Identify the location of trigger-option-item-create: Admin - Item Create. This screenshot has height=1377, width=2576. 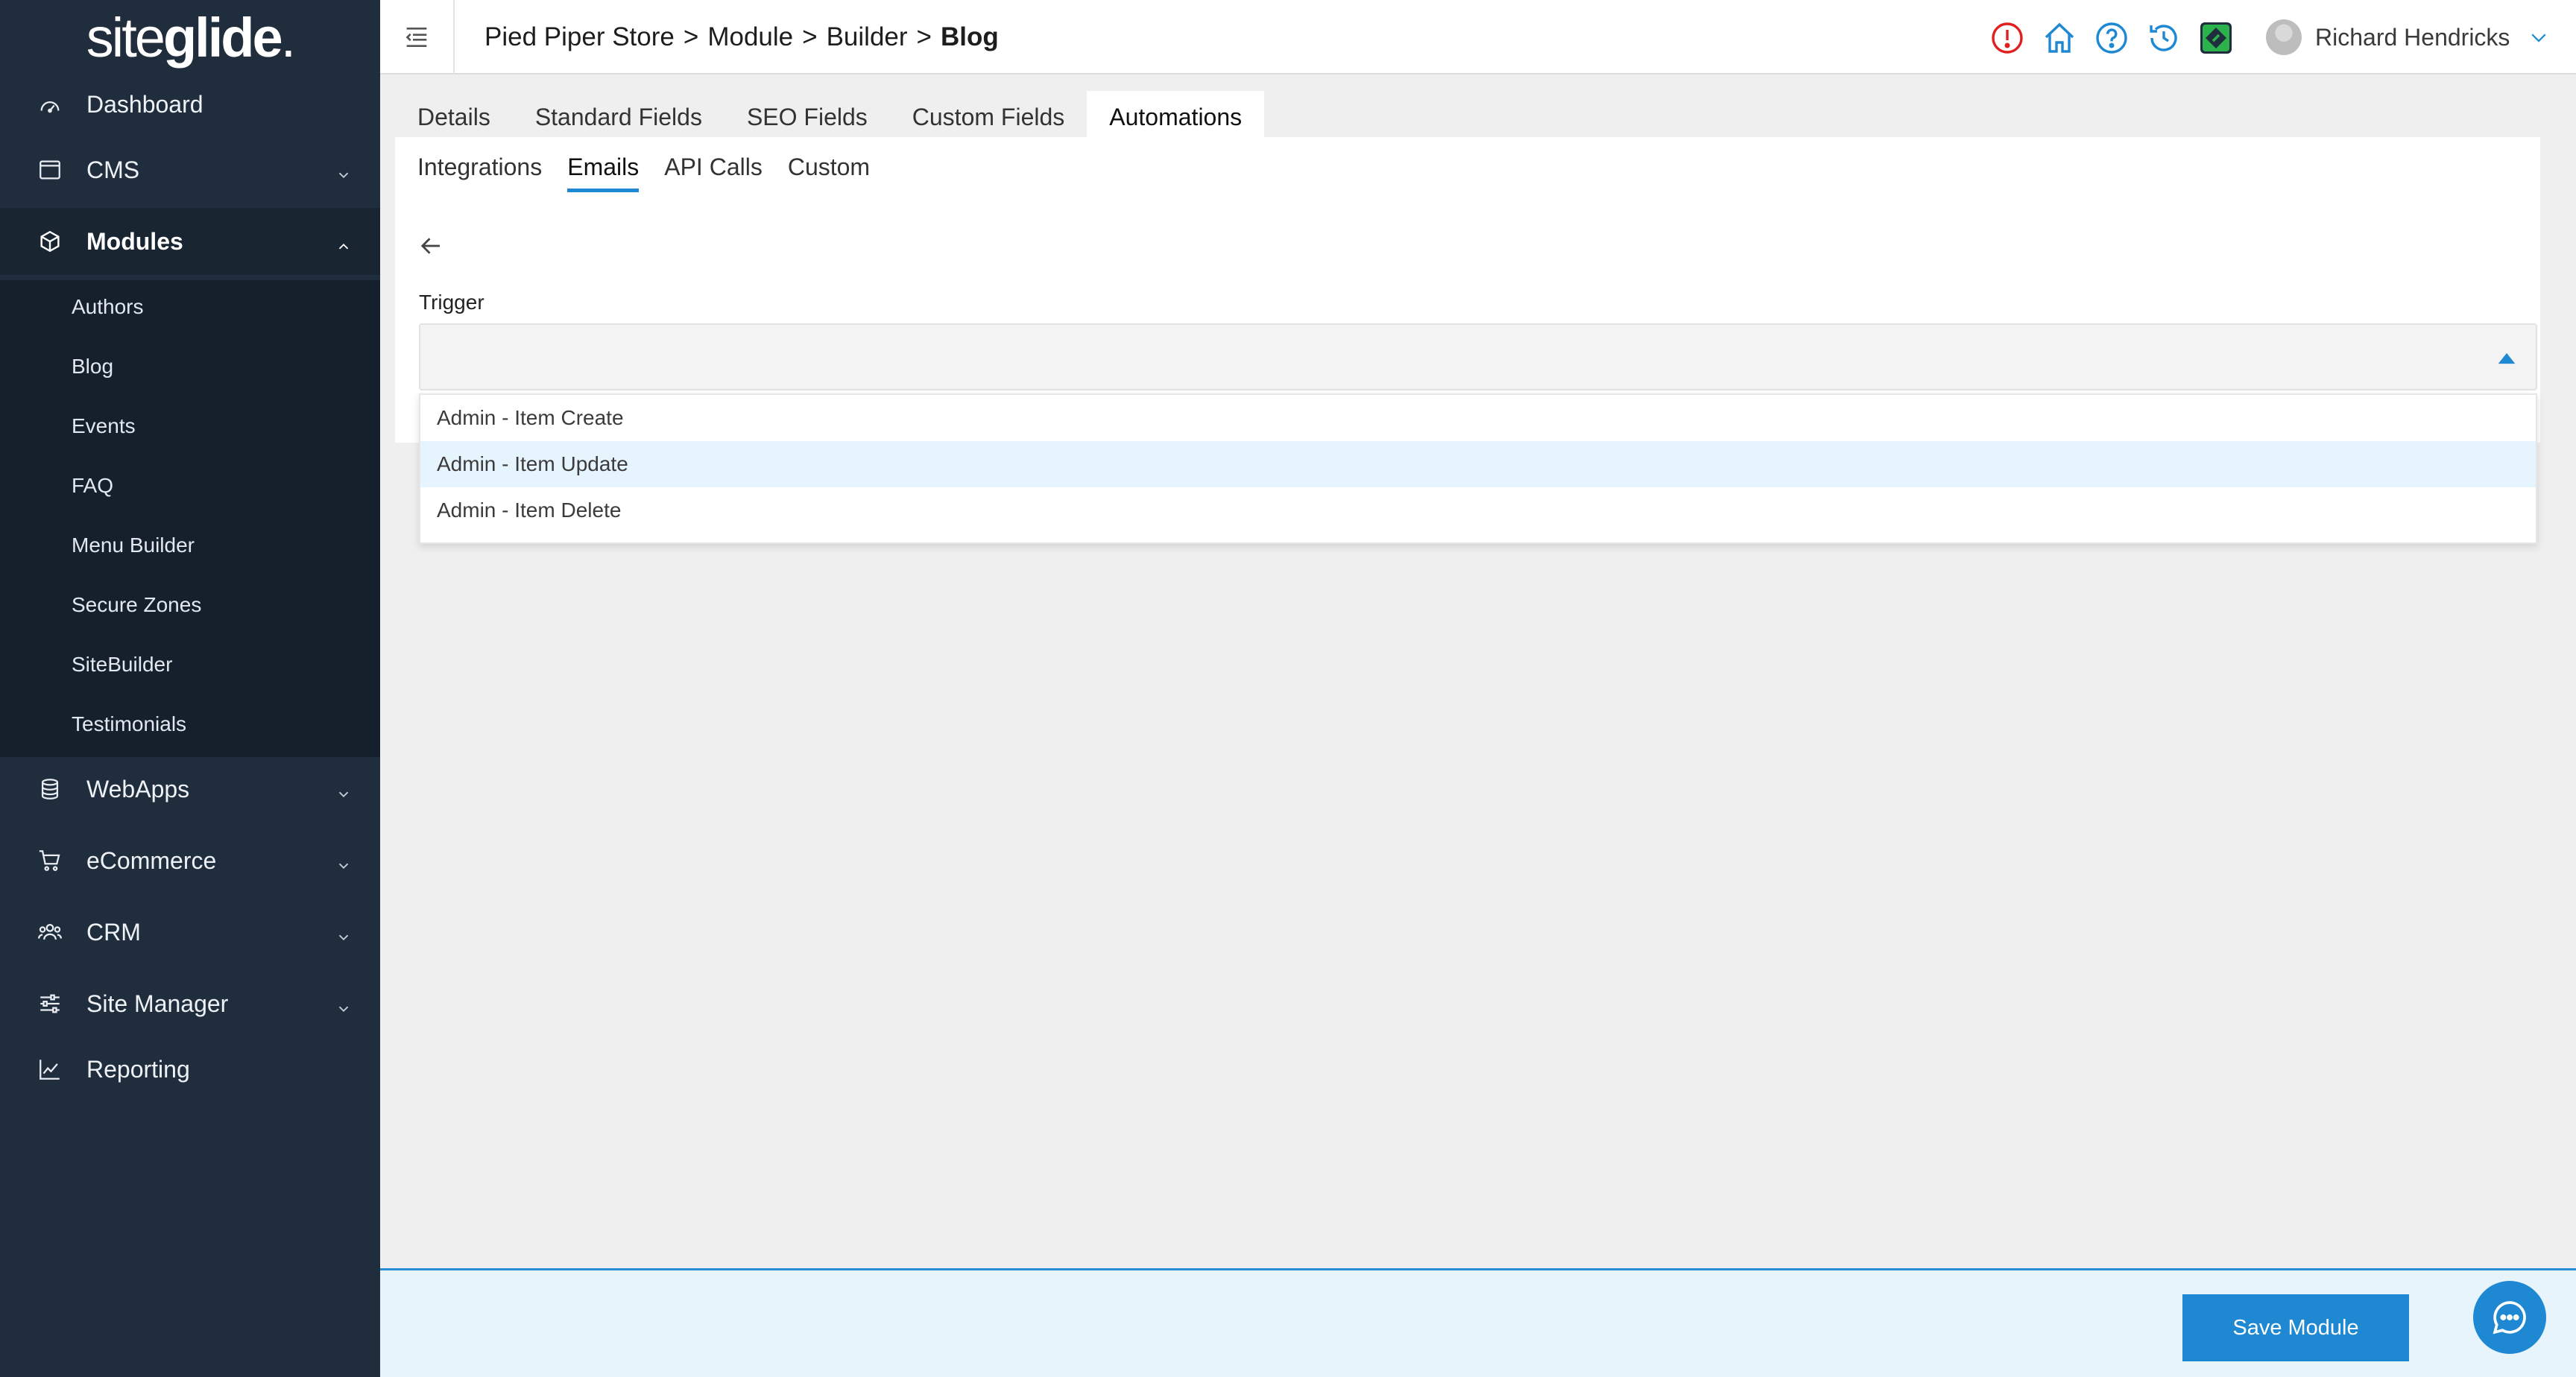
(1478, 418).